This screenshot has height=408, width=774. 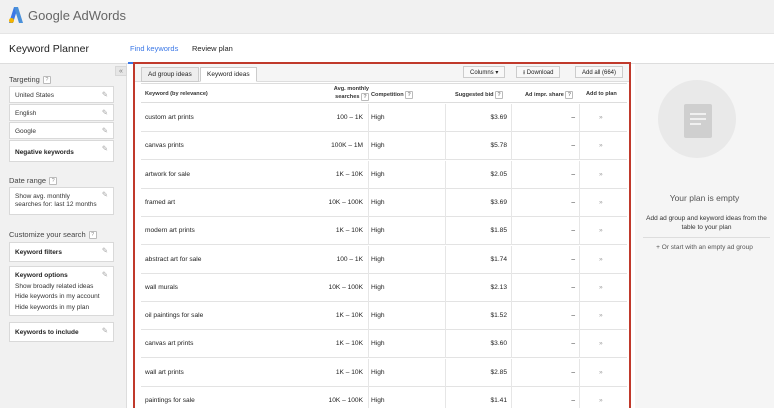 I want to click on download-label: Download, so click(x=540, y=73).